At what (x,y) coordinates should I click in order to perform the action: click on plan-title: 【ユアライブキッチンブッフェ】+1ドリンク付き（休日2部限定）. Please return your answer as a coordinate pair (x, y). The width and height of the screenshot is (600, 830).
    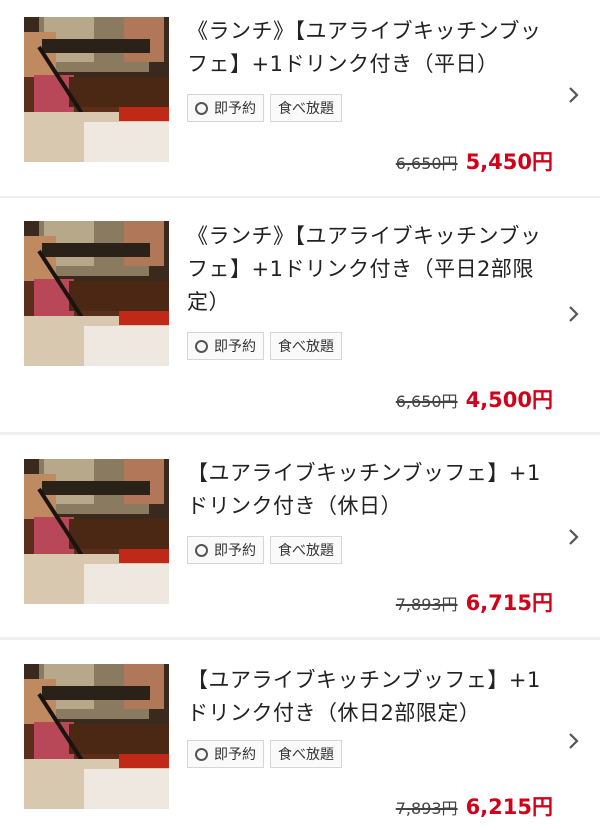
    Looking at the image, I should click on (364, 696).